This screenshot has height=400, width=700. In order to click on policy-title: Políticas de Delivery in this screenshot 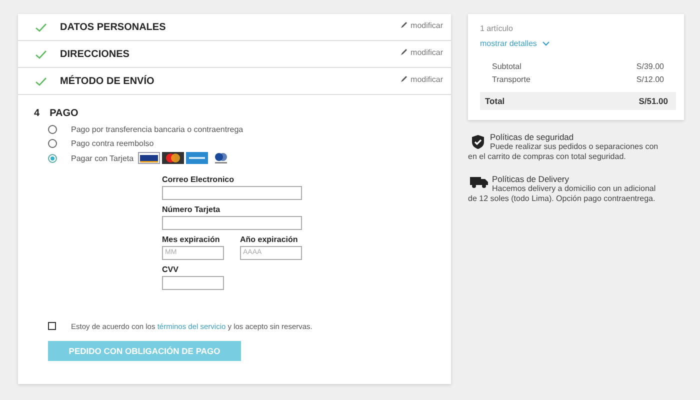, I will do `click(531, 179)`.